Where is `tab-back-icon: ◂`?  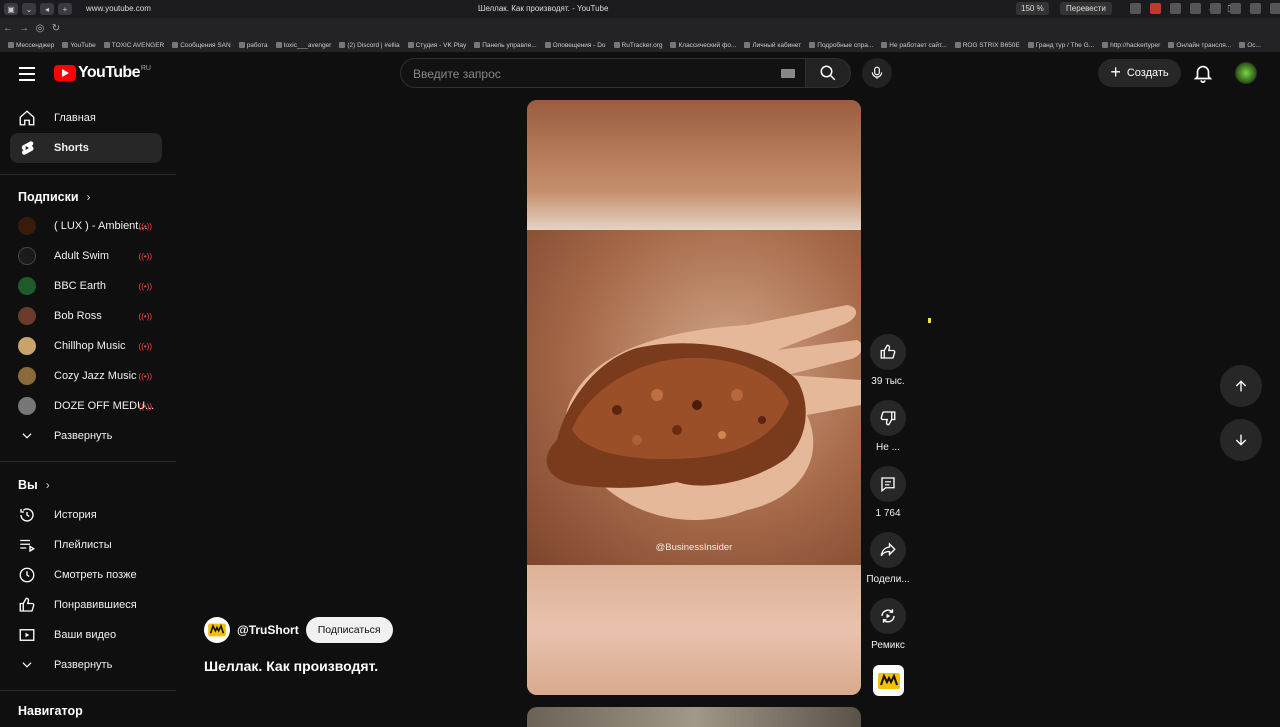 tab-back-icon: ◂ is located at coordinates (47, 9).